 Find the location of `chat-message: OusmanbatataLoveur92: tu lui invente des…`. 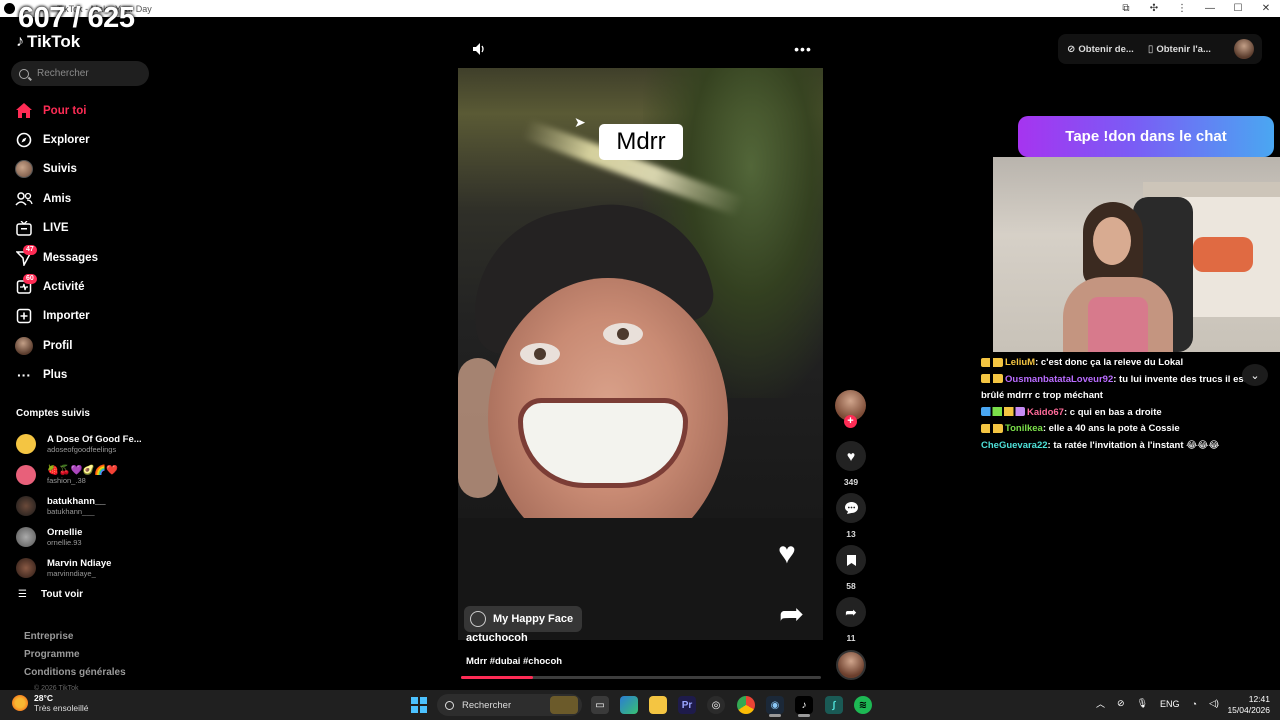

chat-message: OusmanbatataLoveur92: tu lui invente des… is located at coordinates (1123, 387).